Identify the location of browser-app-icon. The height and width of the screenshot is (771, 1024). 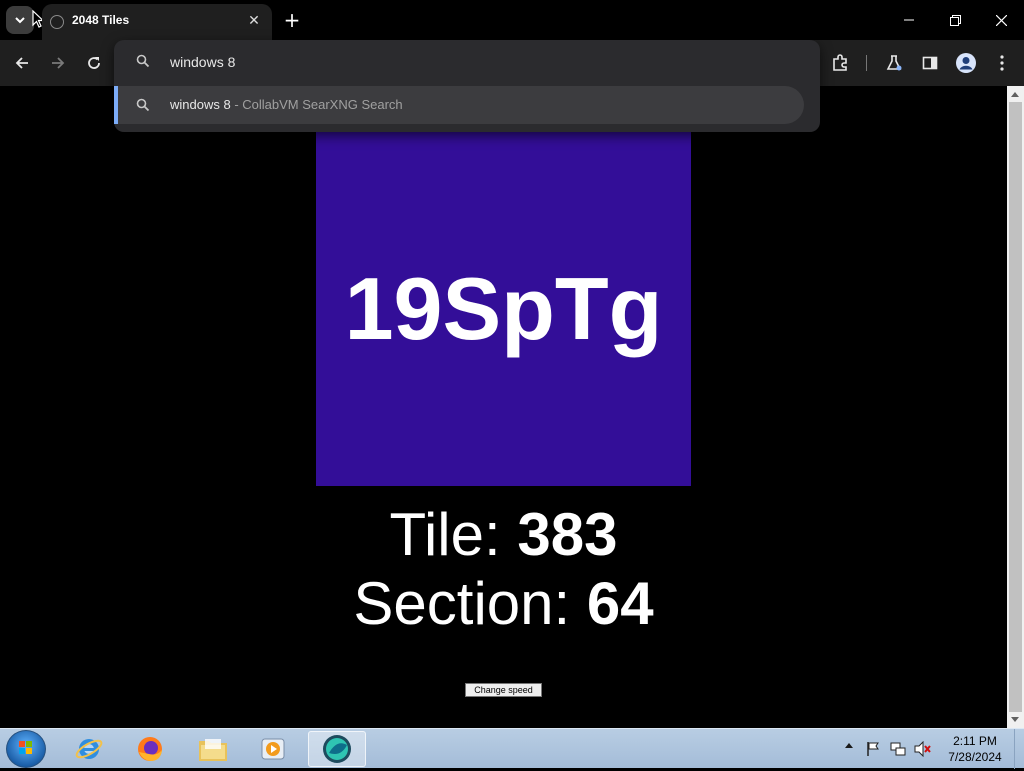
(337, 749).